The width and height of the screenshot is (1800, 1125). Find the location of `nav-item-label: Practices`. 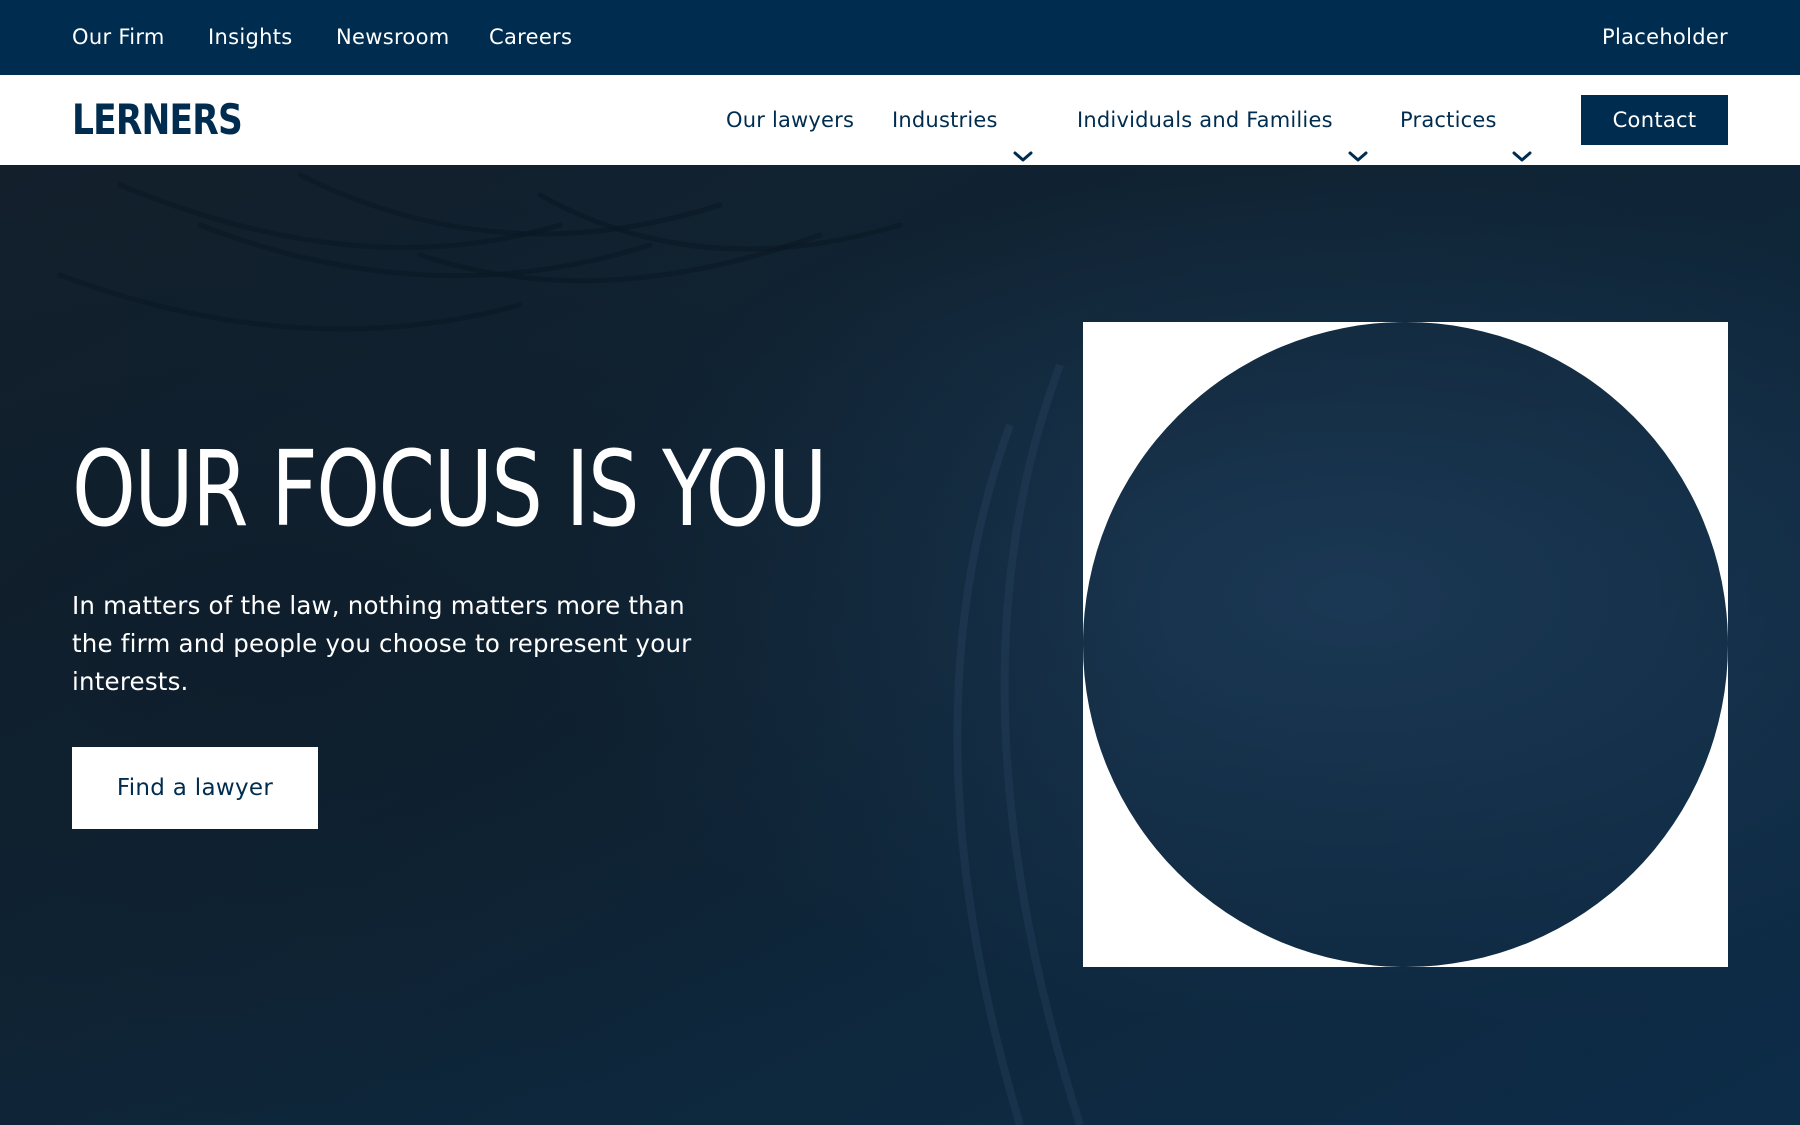

nav-item-label: Practices is located at coordinates (1448, 120).